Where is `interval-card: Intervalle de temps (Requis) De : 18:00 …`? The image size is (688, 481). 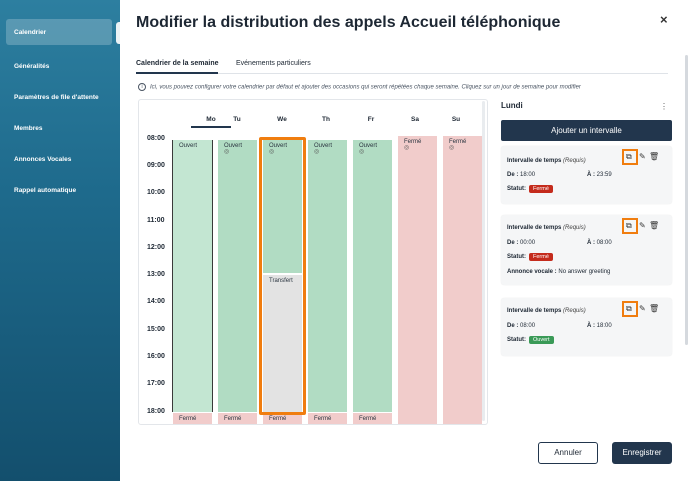
interval-card: Intervalle de temps (Requis) De : 18:00 … is located at coordinates (586, 175).